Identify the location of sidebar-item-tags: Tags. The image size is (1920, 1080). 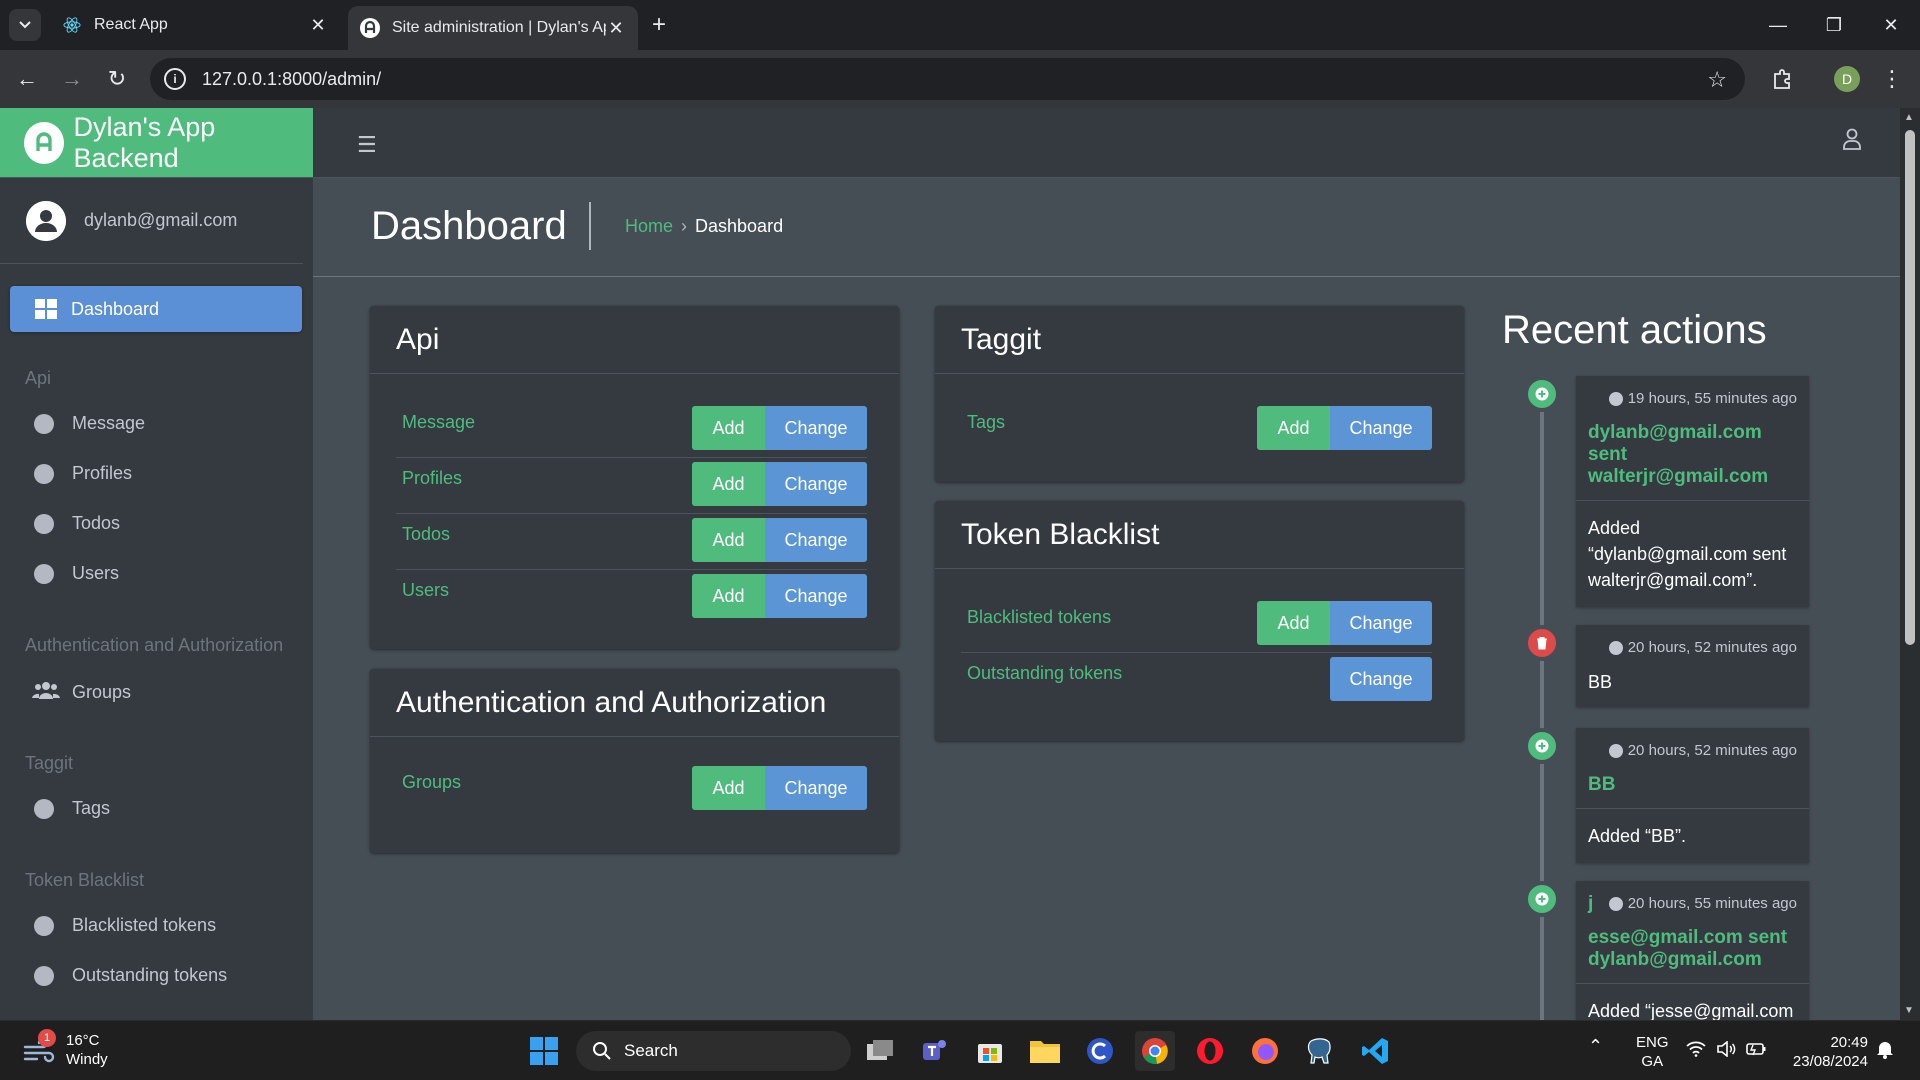
(72, 808).